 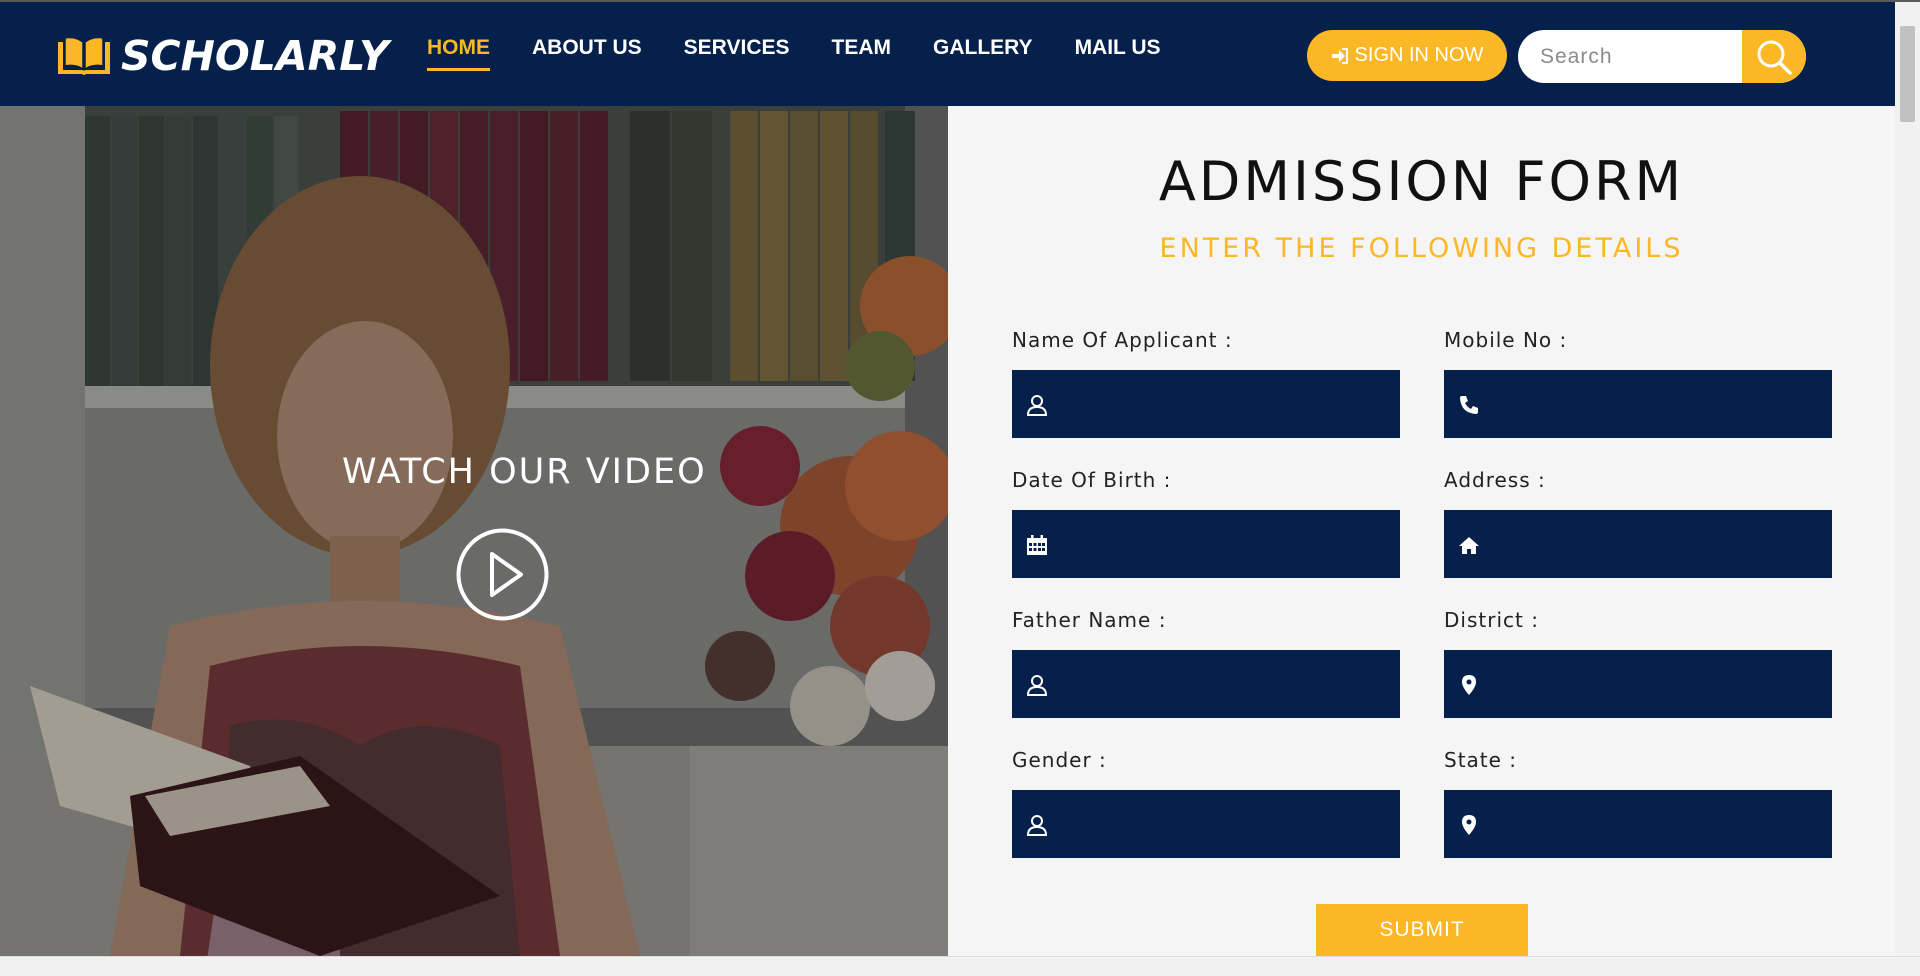 What do you see at coordinates (1059, 760) in the screenshot?
I see `field-label: Gender :` at bounding box center [1059, 760].